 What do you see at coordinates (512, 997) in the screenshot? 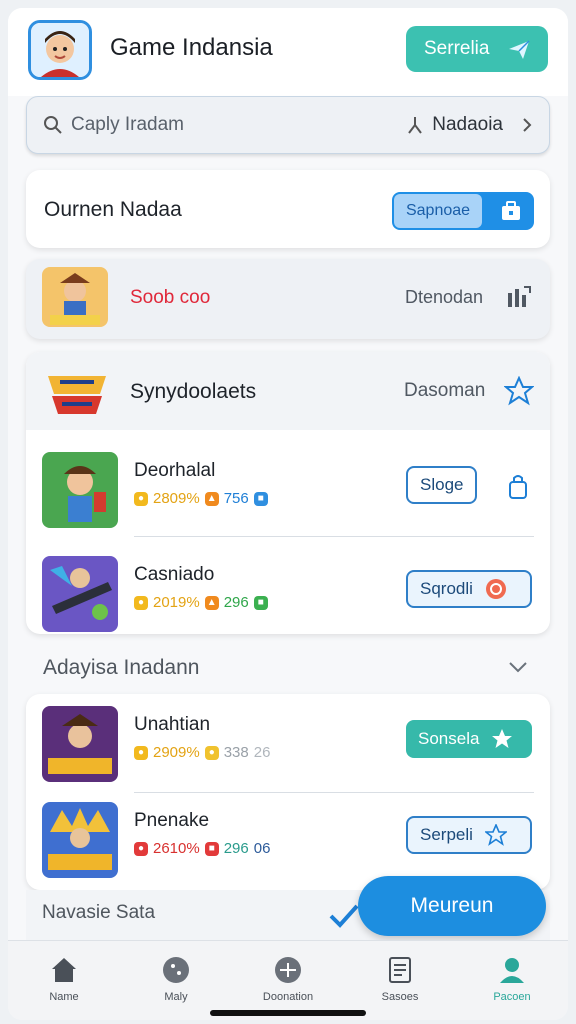
I see `nav-label: Pacoen` at bounding box center [512, 997].